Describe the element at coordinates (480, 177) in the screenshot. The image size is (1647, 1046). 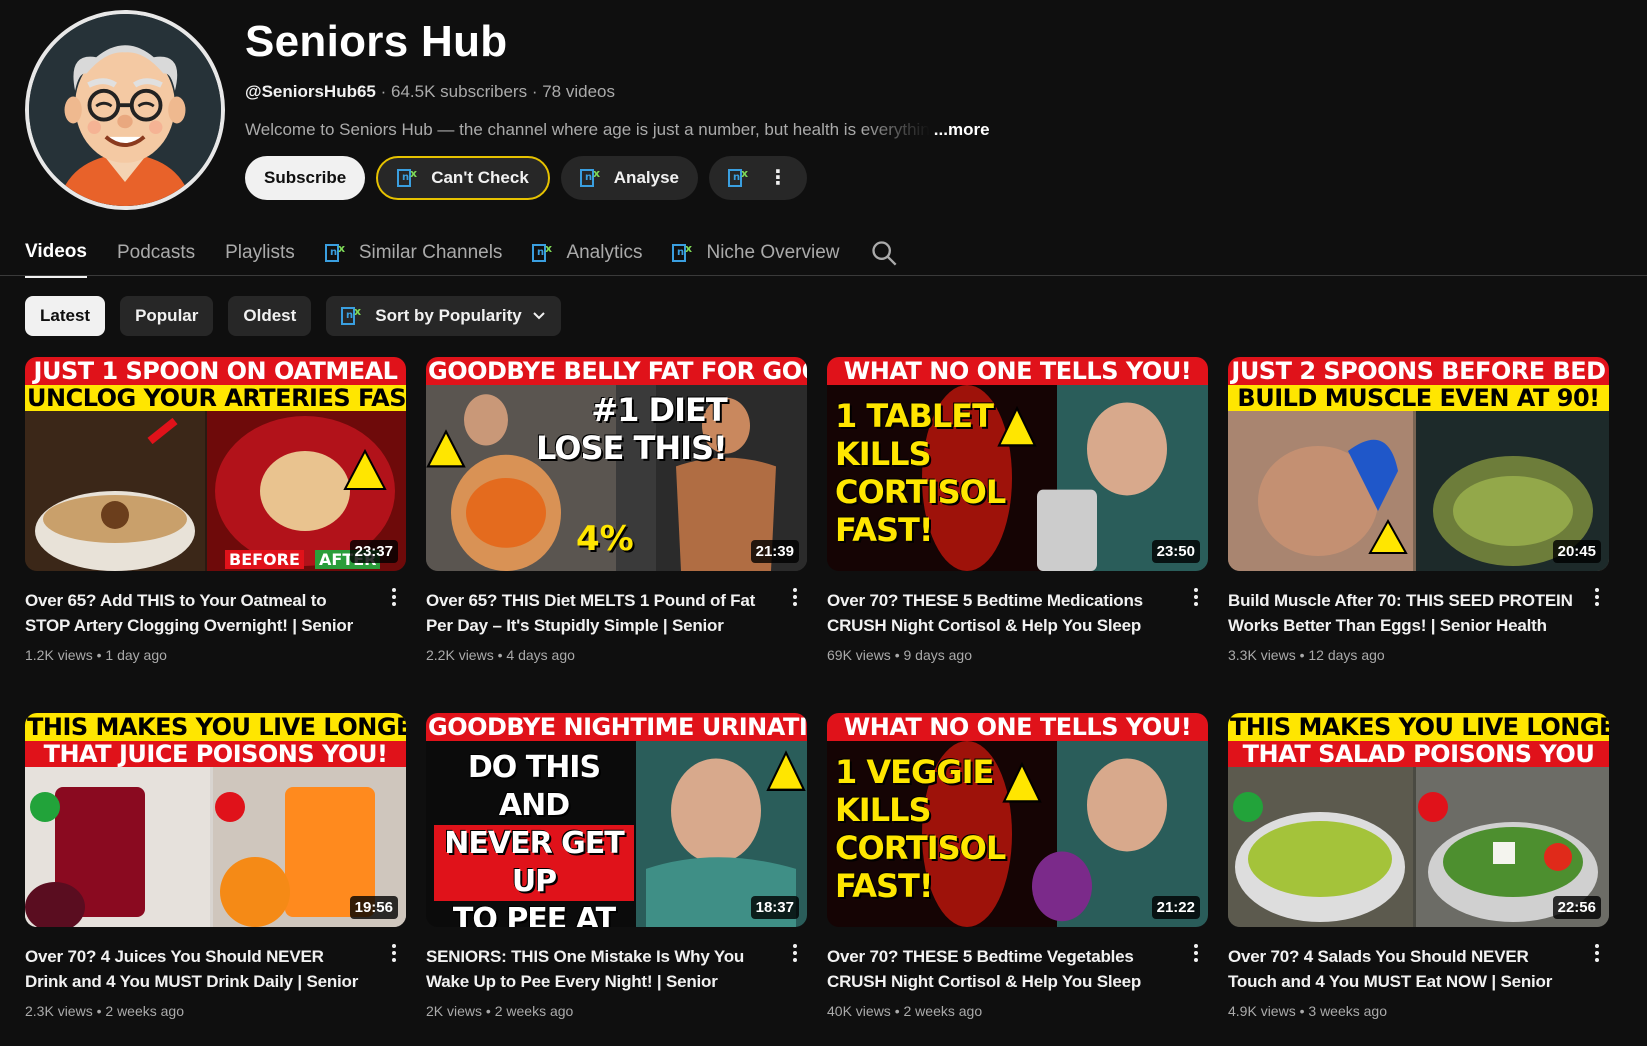
I see `cant-check-label: Can't Check` at that location.